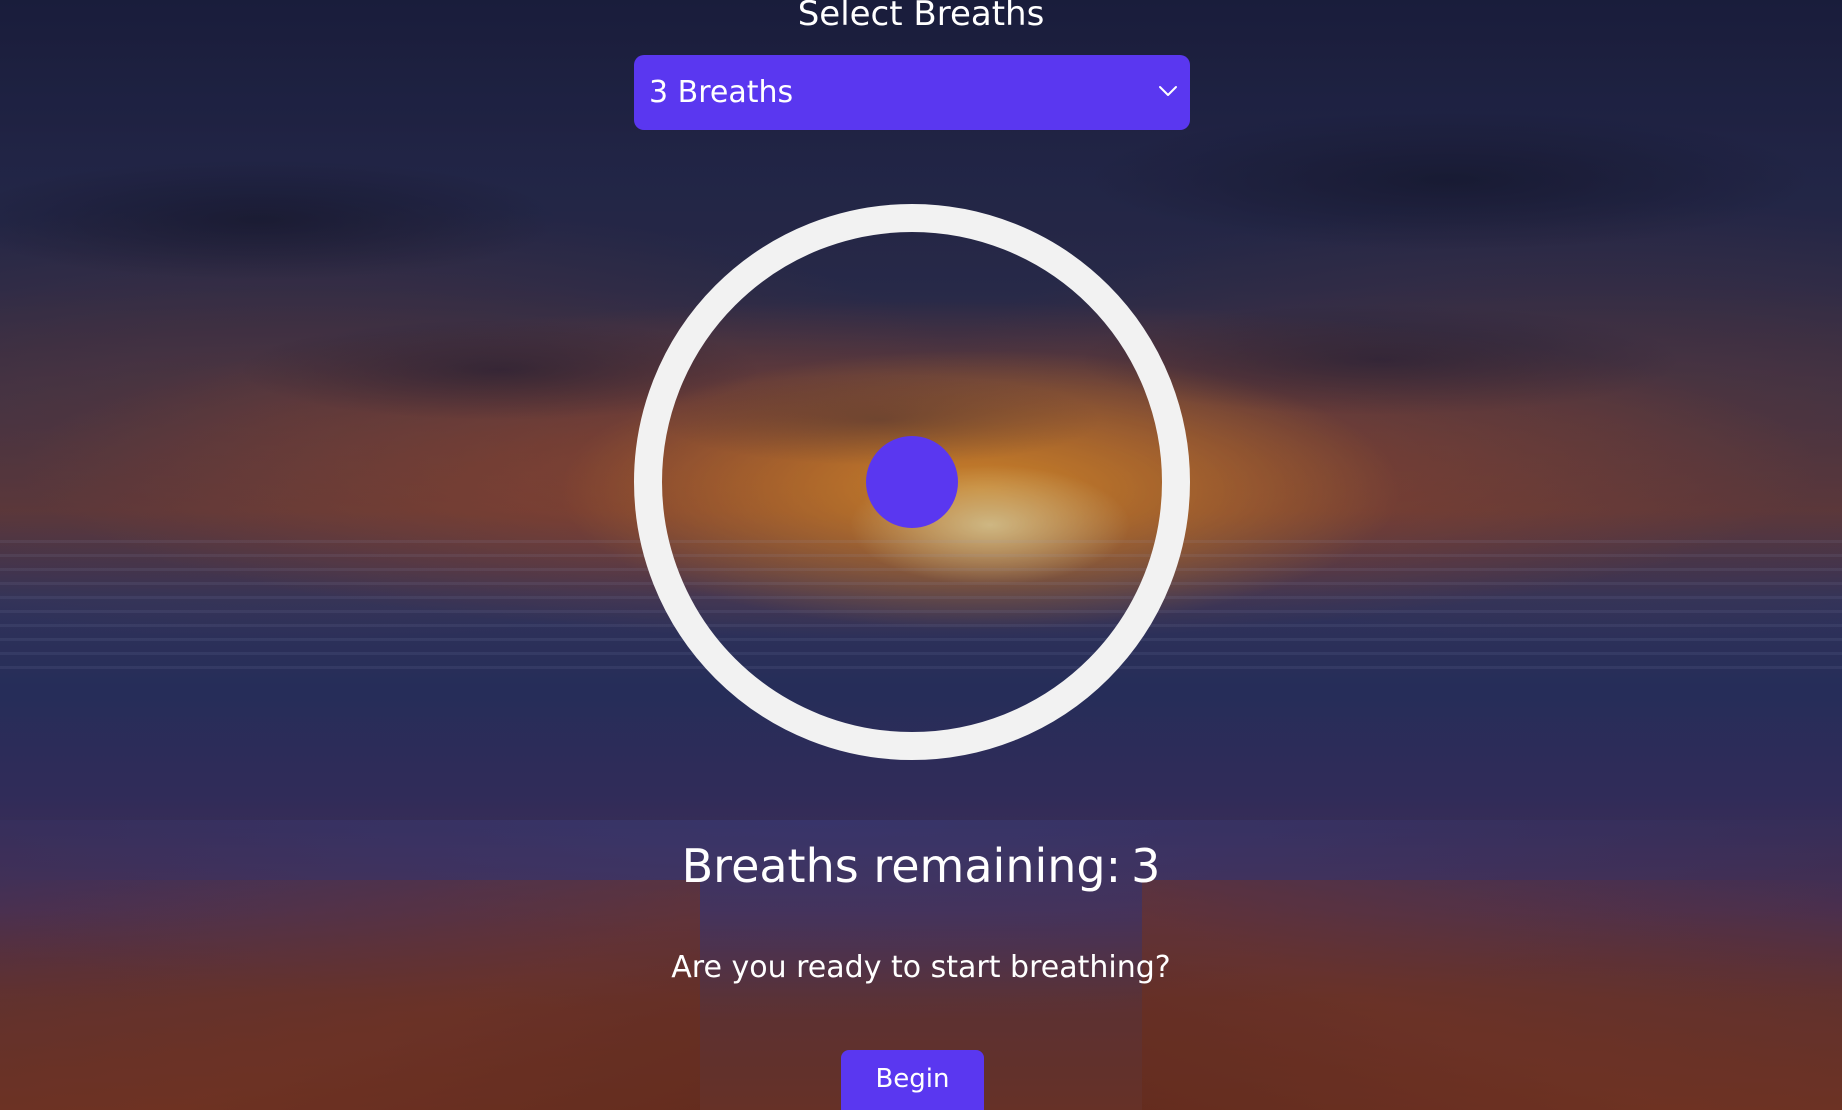  I want to click on breathing-dot, so click(912, 482).